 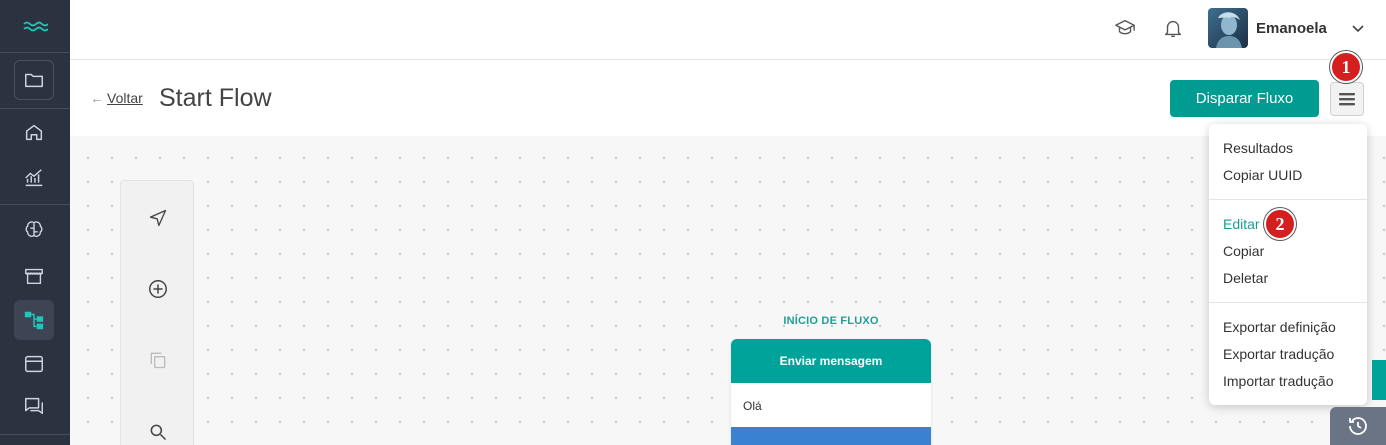 I want to click on history-button, so click(x=1358, y=426).